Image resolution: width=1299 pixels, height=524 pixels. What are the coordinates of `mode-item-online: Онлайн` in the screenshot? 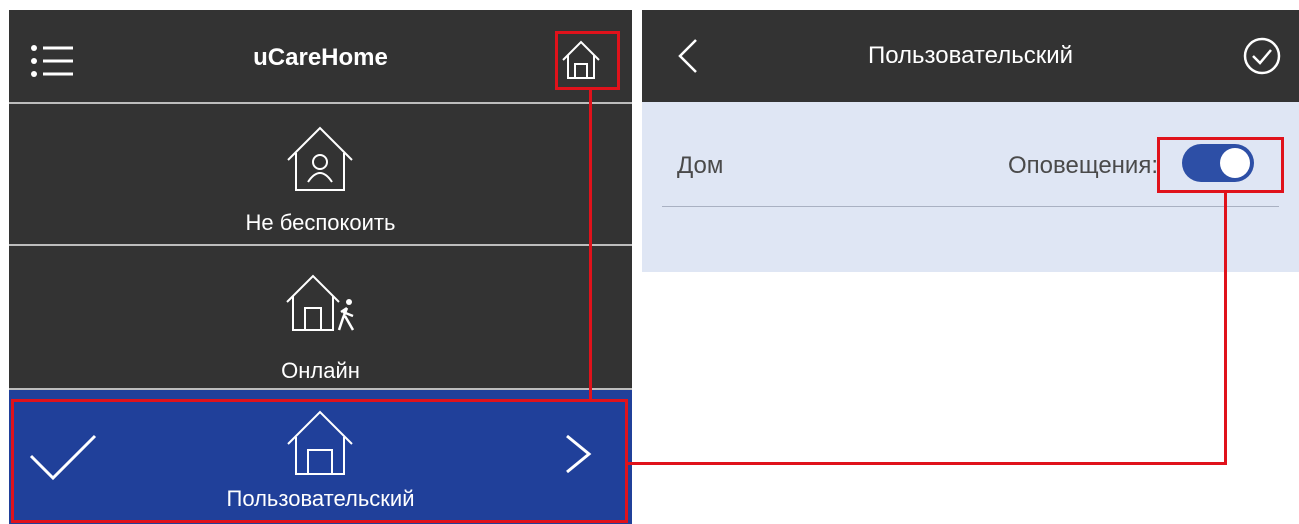 It's located at (320, 317).